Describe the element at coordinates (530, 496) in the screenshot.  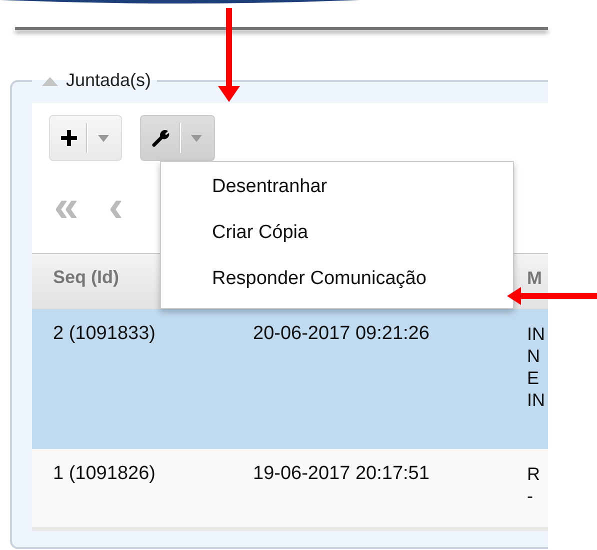
I see `table-cell-text: -` at that location.